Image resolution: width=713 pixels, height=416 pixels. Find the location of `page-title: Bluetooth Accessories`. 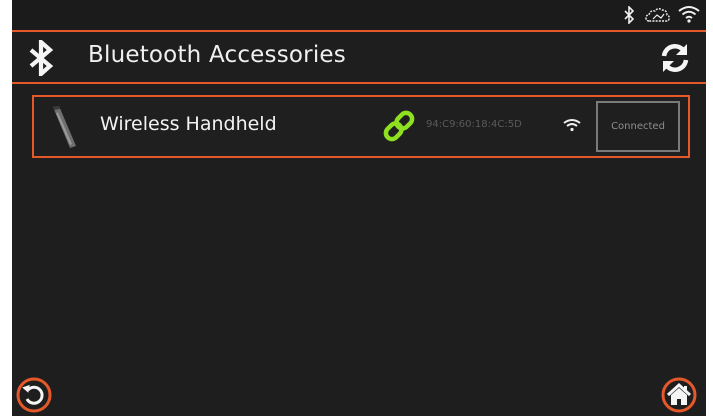

page-title: Bluetooth Accessories is located at coordinates (217, 55).